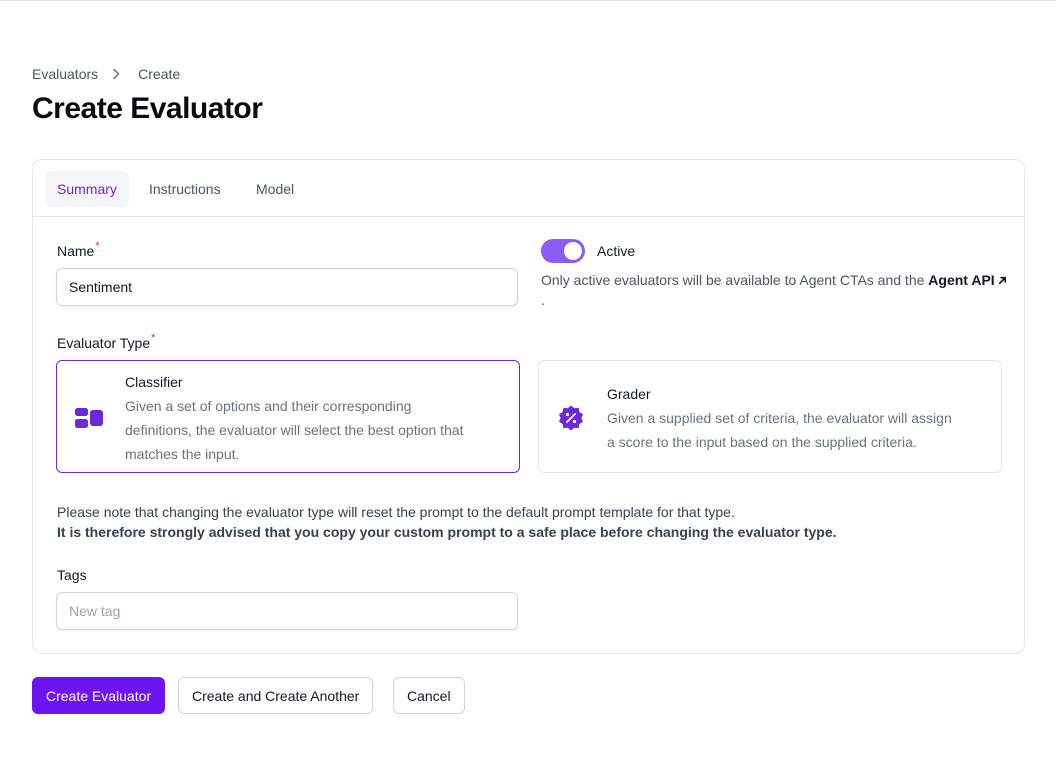 The image size is (1056, 777). I want to click on name-label-text: Name, so click(76, 251).